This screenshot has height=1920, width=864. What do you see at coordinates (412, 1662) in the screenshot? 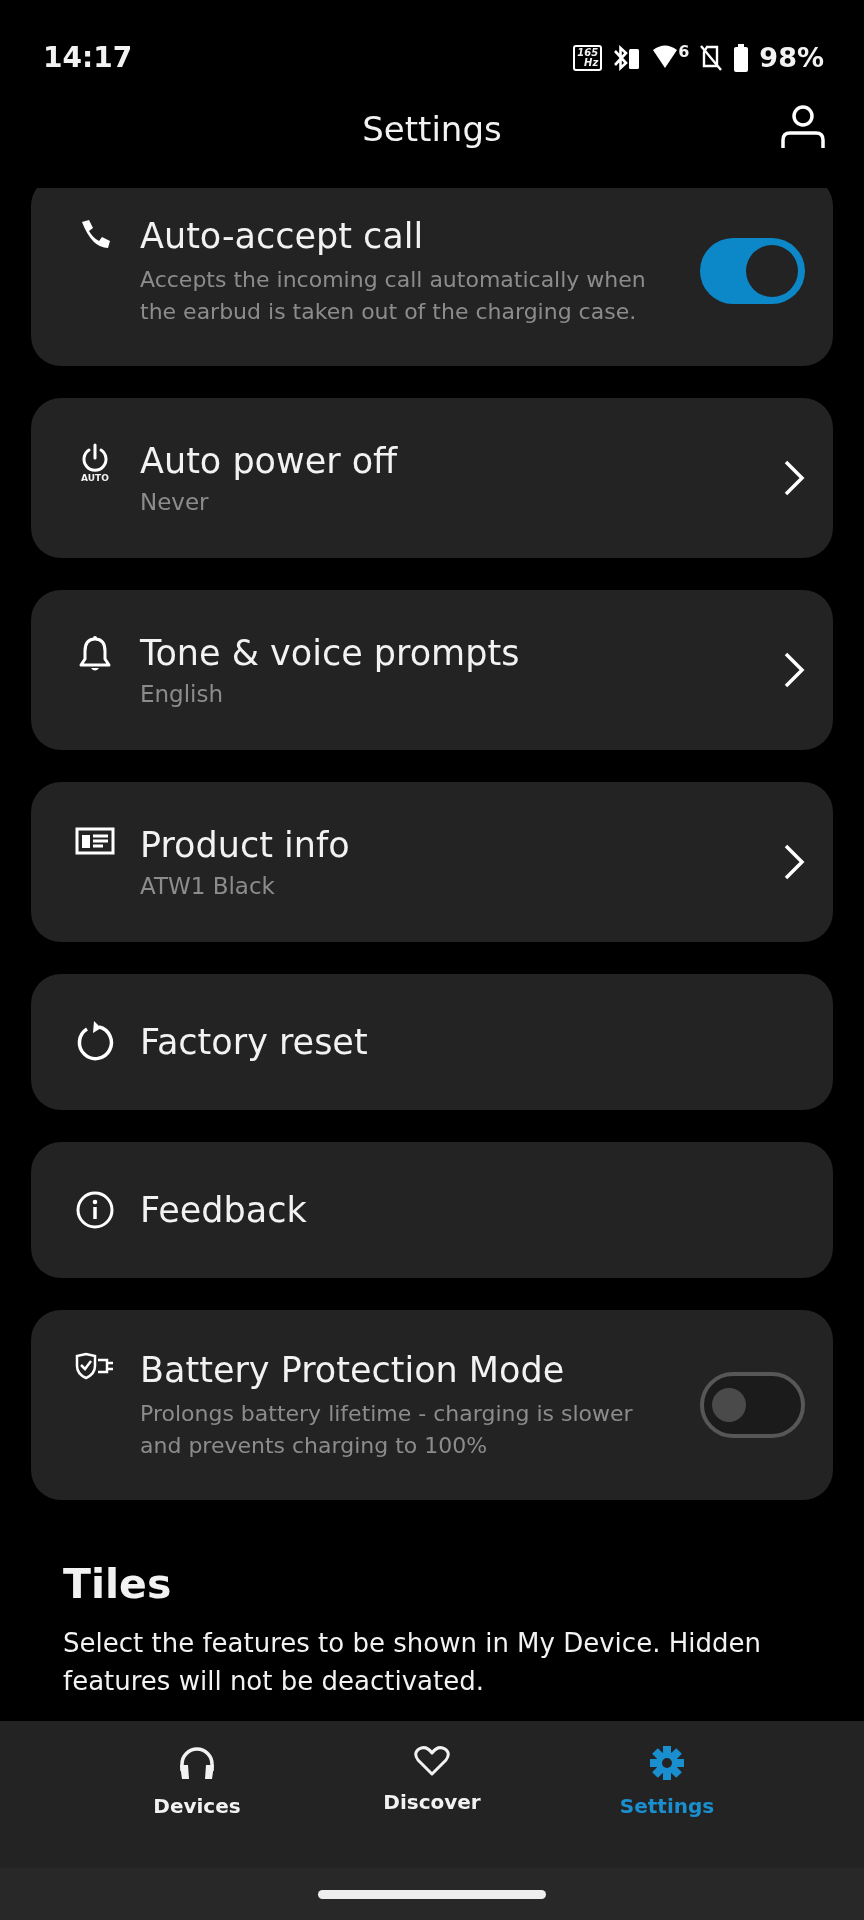
I see `section-description: Select the features to be shown in My Device. Hidden features will not be deactivated.` at bounding box center [412, 1662].